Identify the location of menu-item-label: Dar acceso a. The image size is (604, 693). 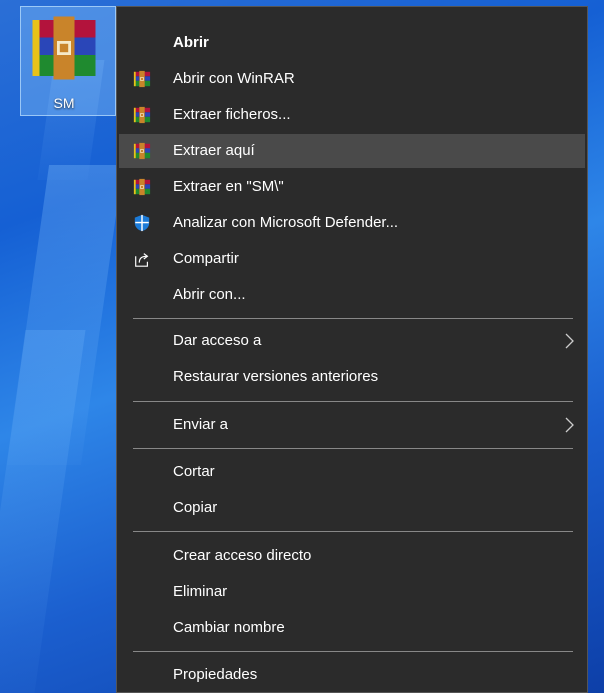
(217, 340).